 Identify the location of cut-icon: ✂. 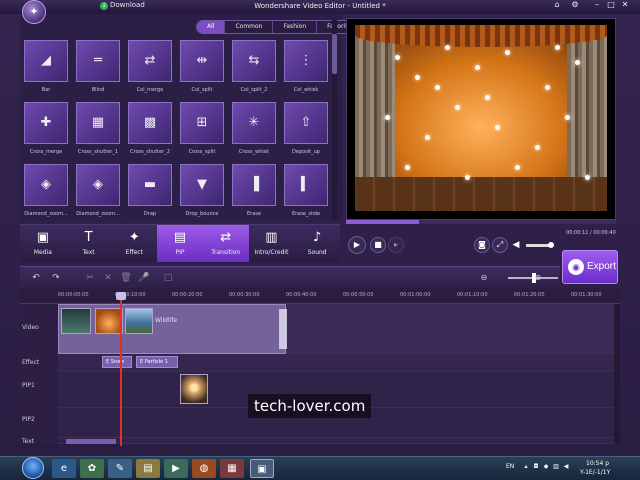
(90, 278).